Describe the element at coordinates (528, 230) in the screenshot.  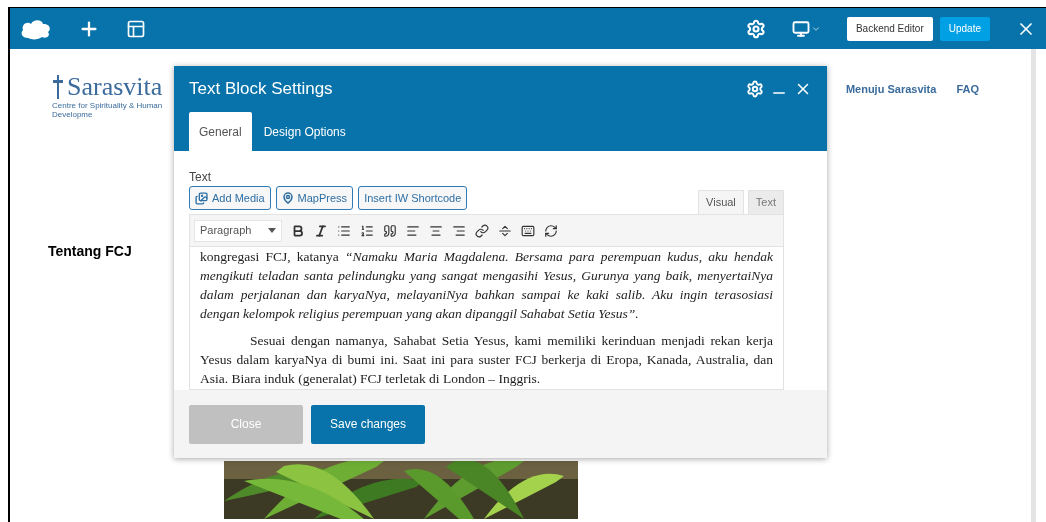
I see `keyboard-icon` at that location.